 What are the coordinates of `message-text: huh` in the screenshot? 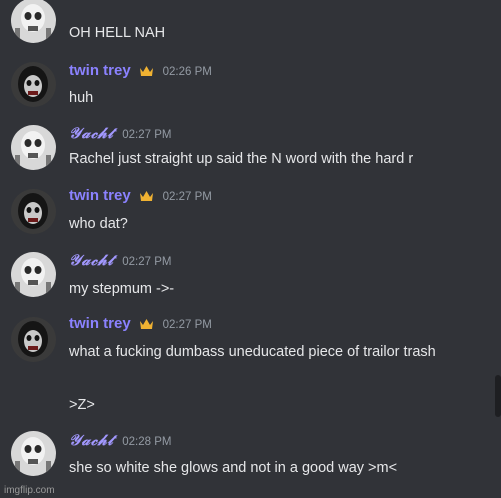 It's located at (81, 98).